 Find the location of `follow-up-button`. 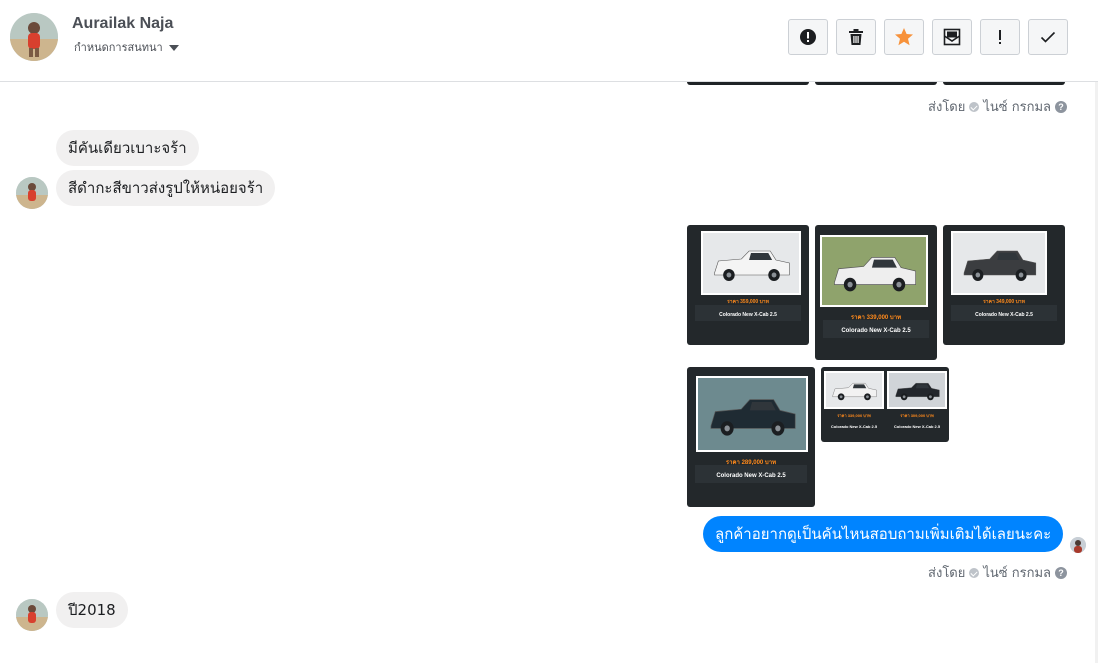

follow-up-button is located at coordinates (1000, 37).